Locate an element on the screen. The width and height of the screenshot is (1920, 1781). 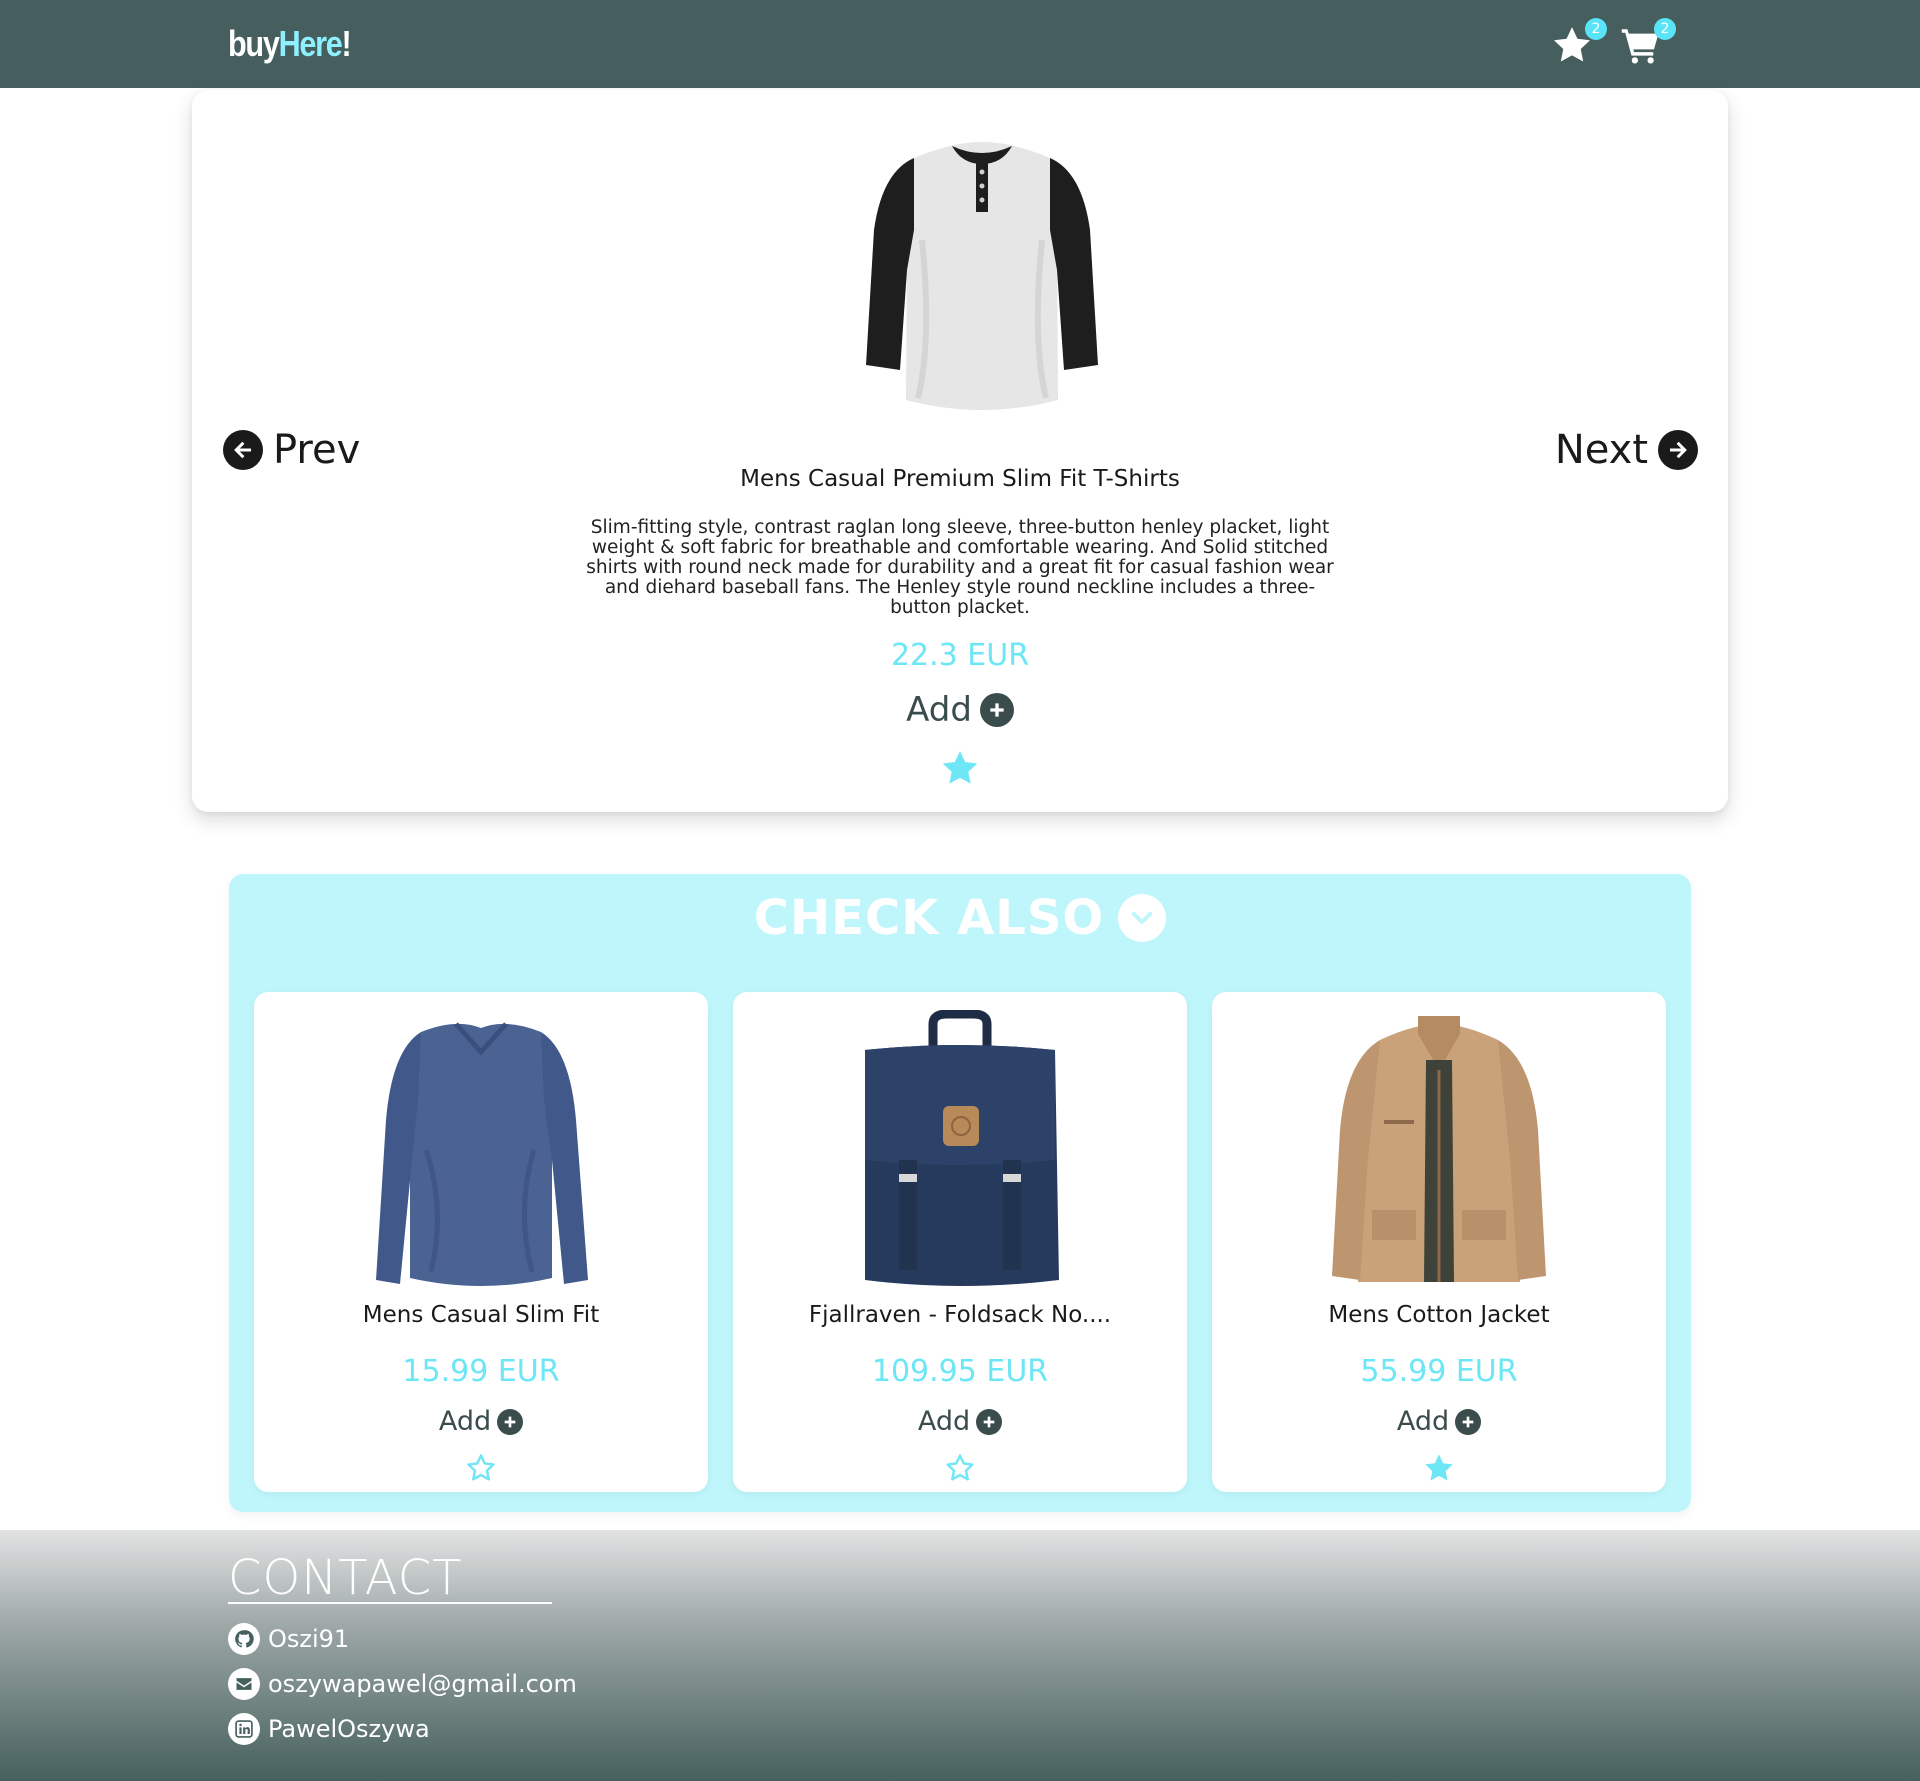
product-price: 15.99 EUR is located at coordinates (481, 1371).